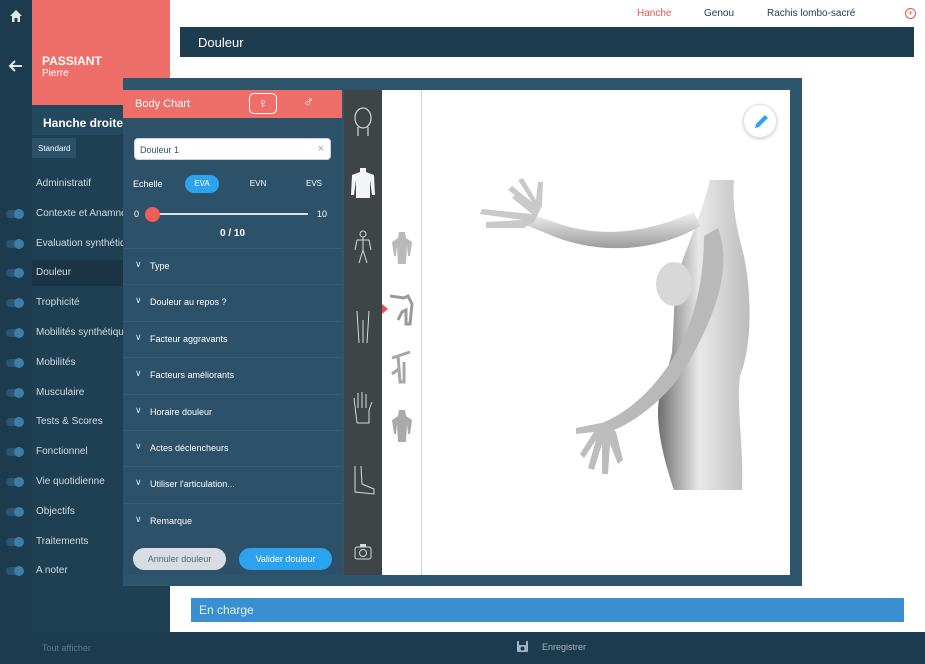  What do you see at coordinates (56, 362) in the screenshot?
I see `sidebar-item-label: Mobilités` at bounding box center [56, 362].